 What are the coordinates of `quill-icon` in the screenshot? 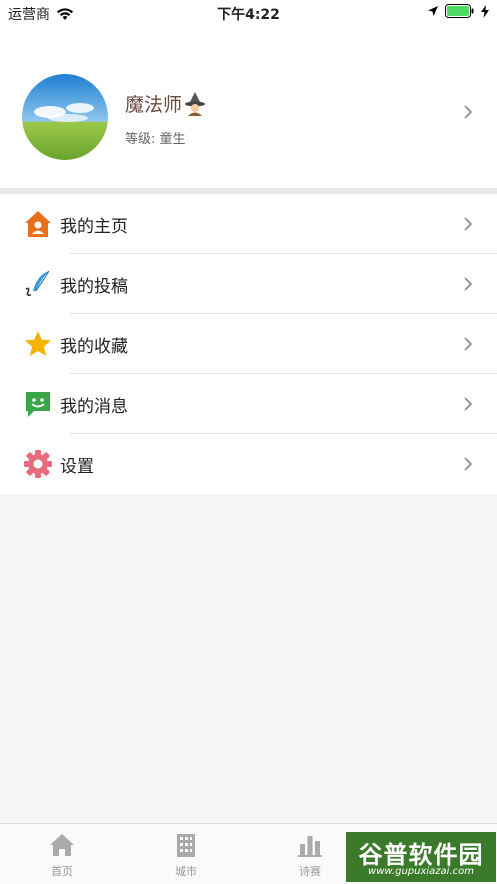 It's located at (37, 283).